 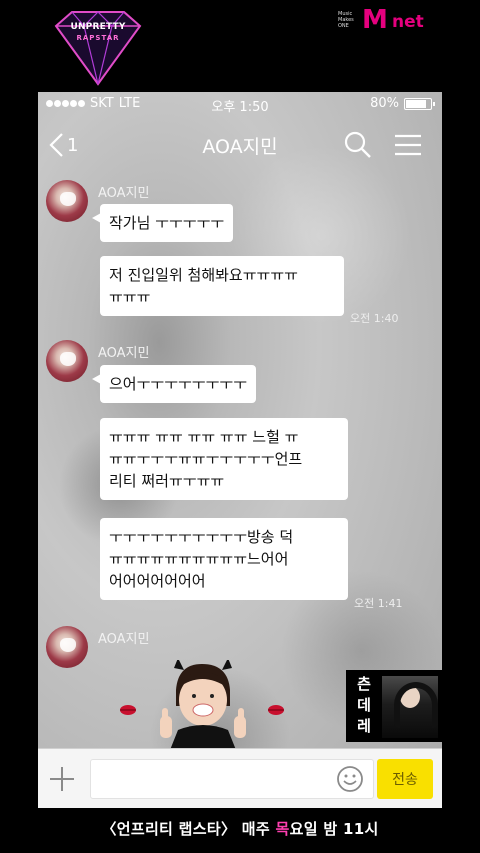 What do you see at coordinates (224, 559) in the screenshot?
I see `message-bubble: ㅜㅜㅜㅜㅜㅜㅜㅜㅜㅜ방송 덕 ㅠㅠㅠㅠㅠㅠㅠㅠㅠㅠ느어어 어어어어어어어` at bounding box center [224, 559].